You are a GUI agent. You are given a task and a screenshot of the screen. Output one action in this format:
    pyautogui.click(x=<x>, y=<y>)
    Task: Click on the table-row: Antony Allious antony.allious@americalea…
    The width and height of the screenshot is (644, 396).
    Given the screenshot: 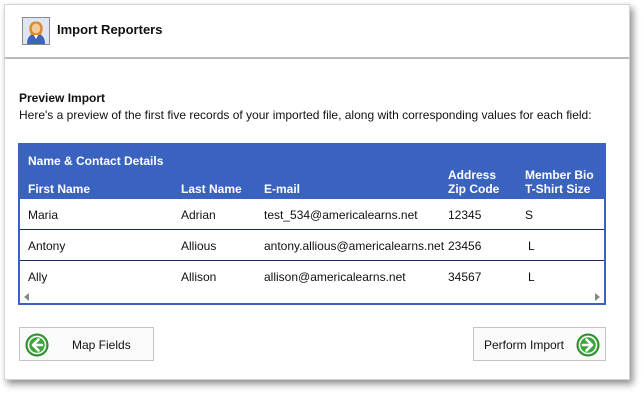 What is the action you would take?
    pyautogui.click(x=312, y=245)
    